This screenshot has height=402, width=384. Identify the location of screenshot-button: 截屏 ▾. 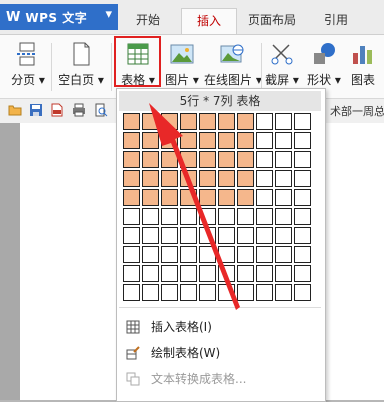
(282, 67).